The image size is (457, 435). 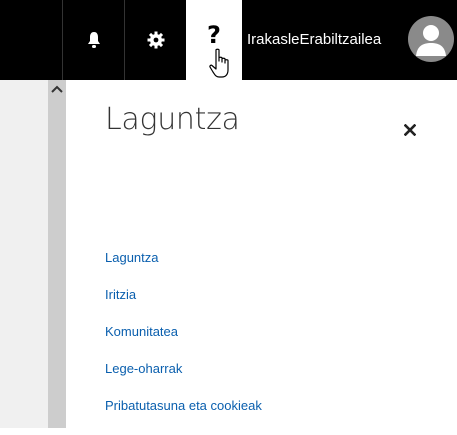 What do you see at coordinates (183, 305) in the screenshot?
I see `help-link-iritzia: Iritzia` at bounding box center [183, 305].